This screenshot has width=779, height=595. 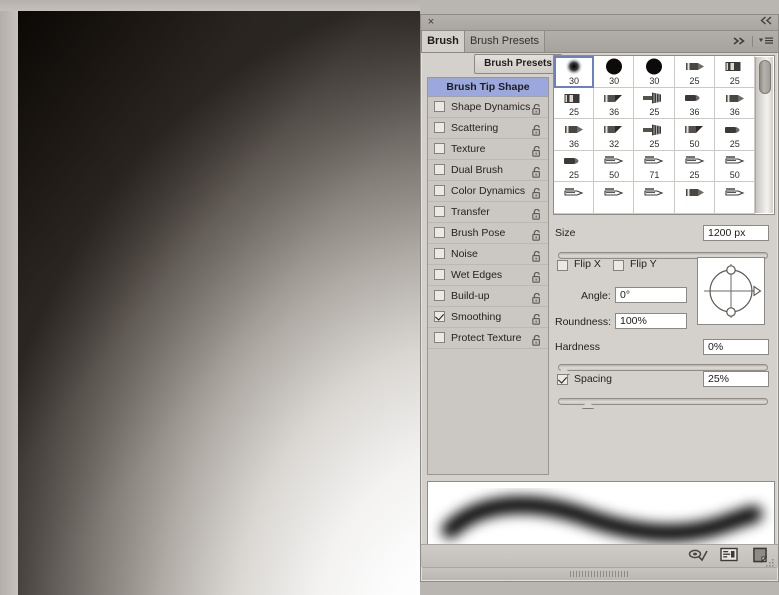 I want to click on option-label: Color Dynamics, so click(x=488, y=191).